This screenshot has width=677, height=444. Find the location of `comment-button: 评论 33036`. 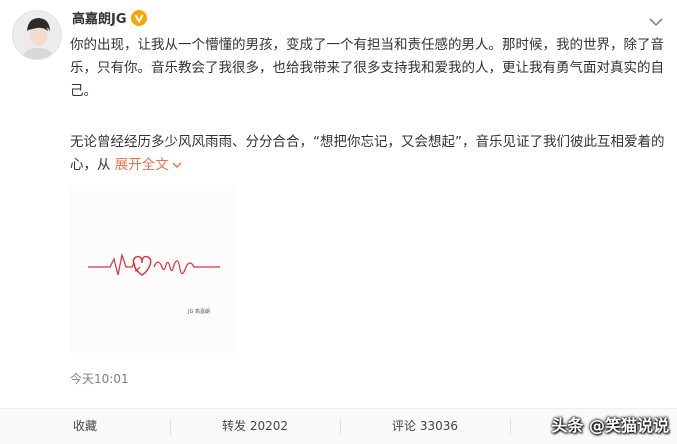

comment-button: 评论 33036 is located at coordinates (425, 426).